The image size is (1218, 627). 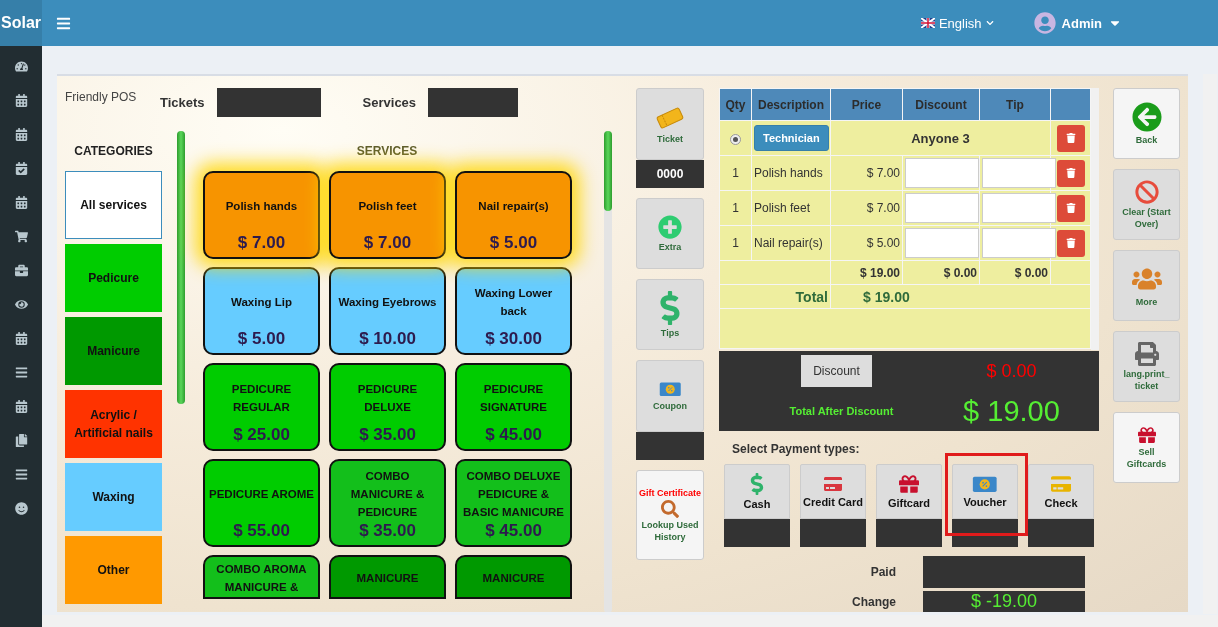 I want to click on technician-button: Technician, so click(x=791, y=138).